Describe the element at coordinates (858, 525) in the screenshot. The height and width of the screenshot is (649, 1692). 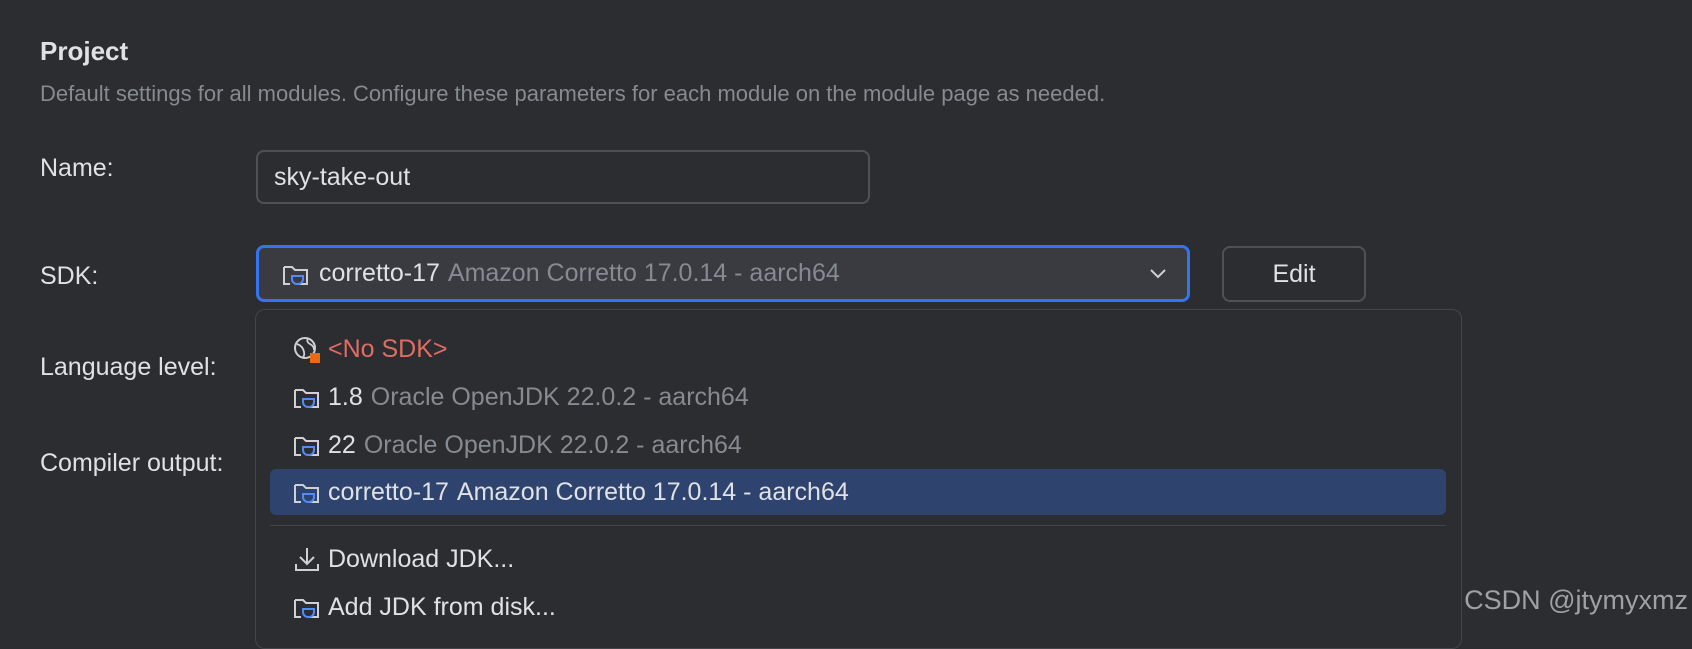
I see `dropdown-divider` at that location.